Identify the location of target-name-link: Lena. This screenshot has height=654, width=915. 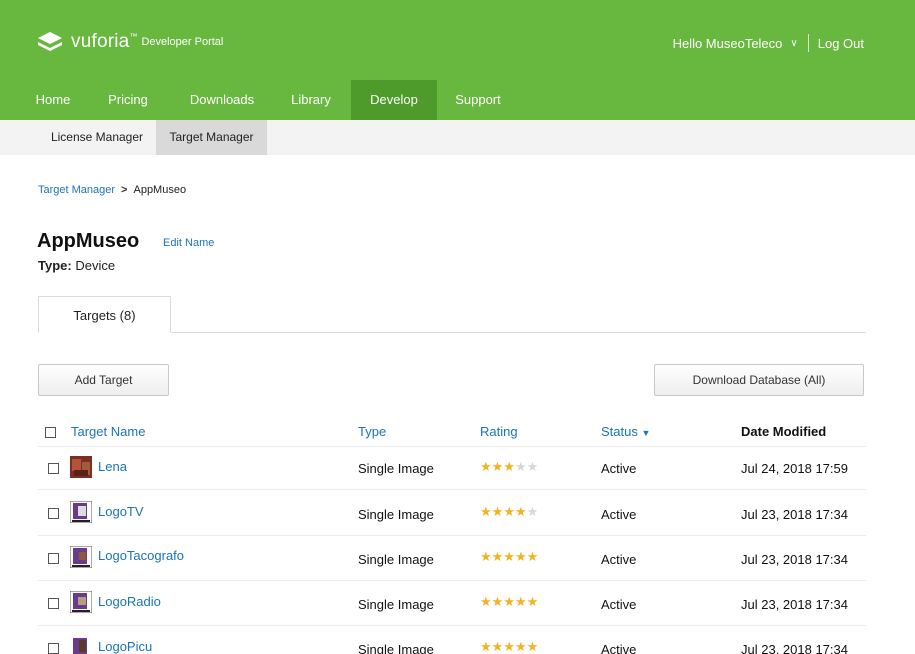
(112, 466).